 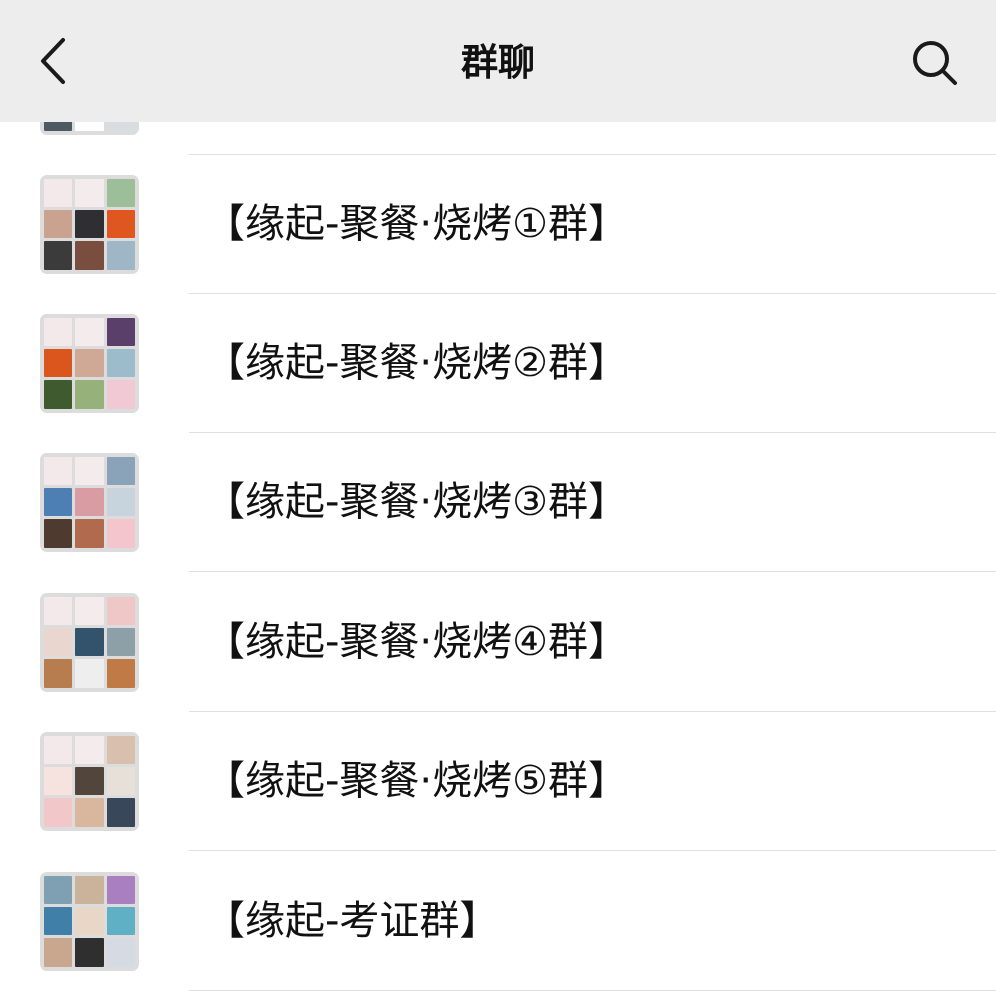 I want to click on list-item: 【缘起-聚餐·烧烤④群】, so click(x=498, y=642).